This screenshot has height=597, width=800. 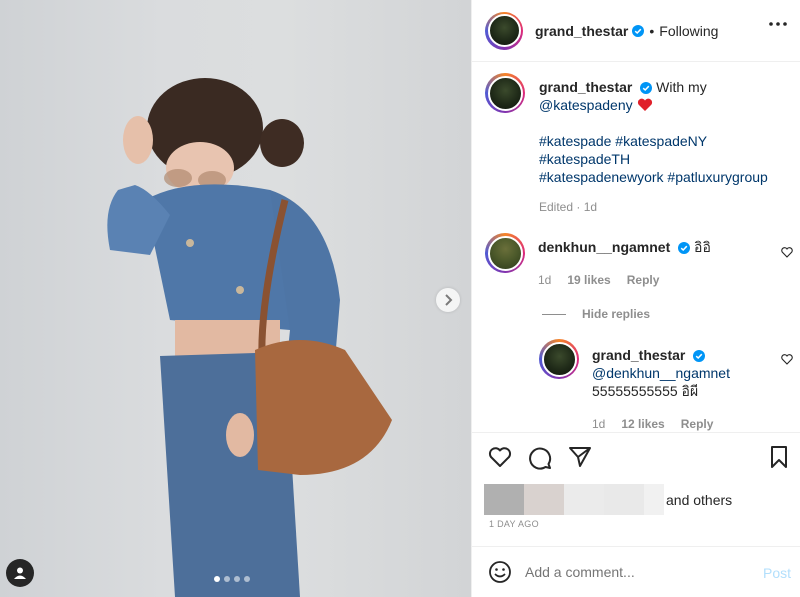 I want to click on hide-replies-button: Hide replies, so click(x=596, y=314).